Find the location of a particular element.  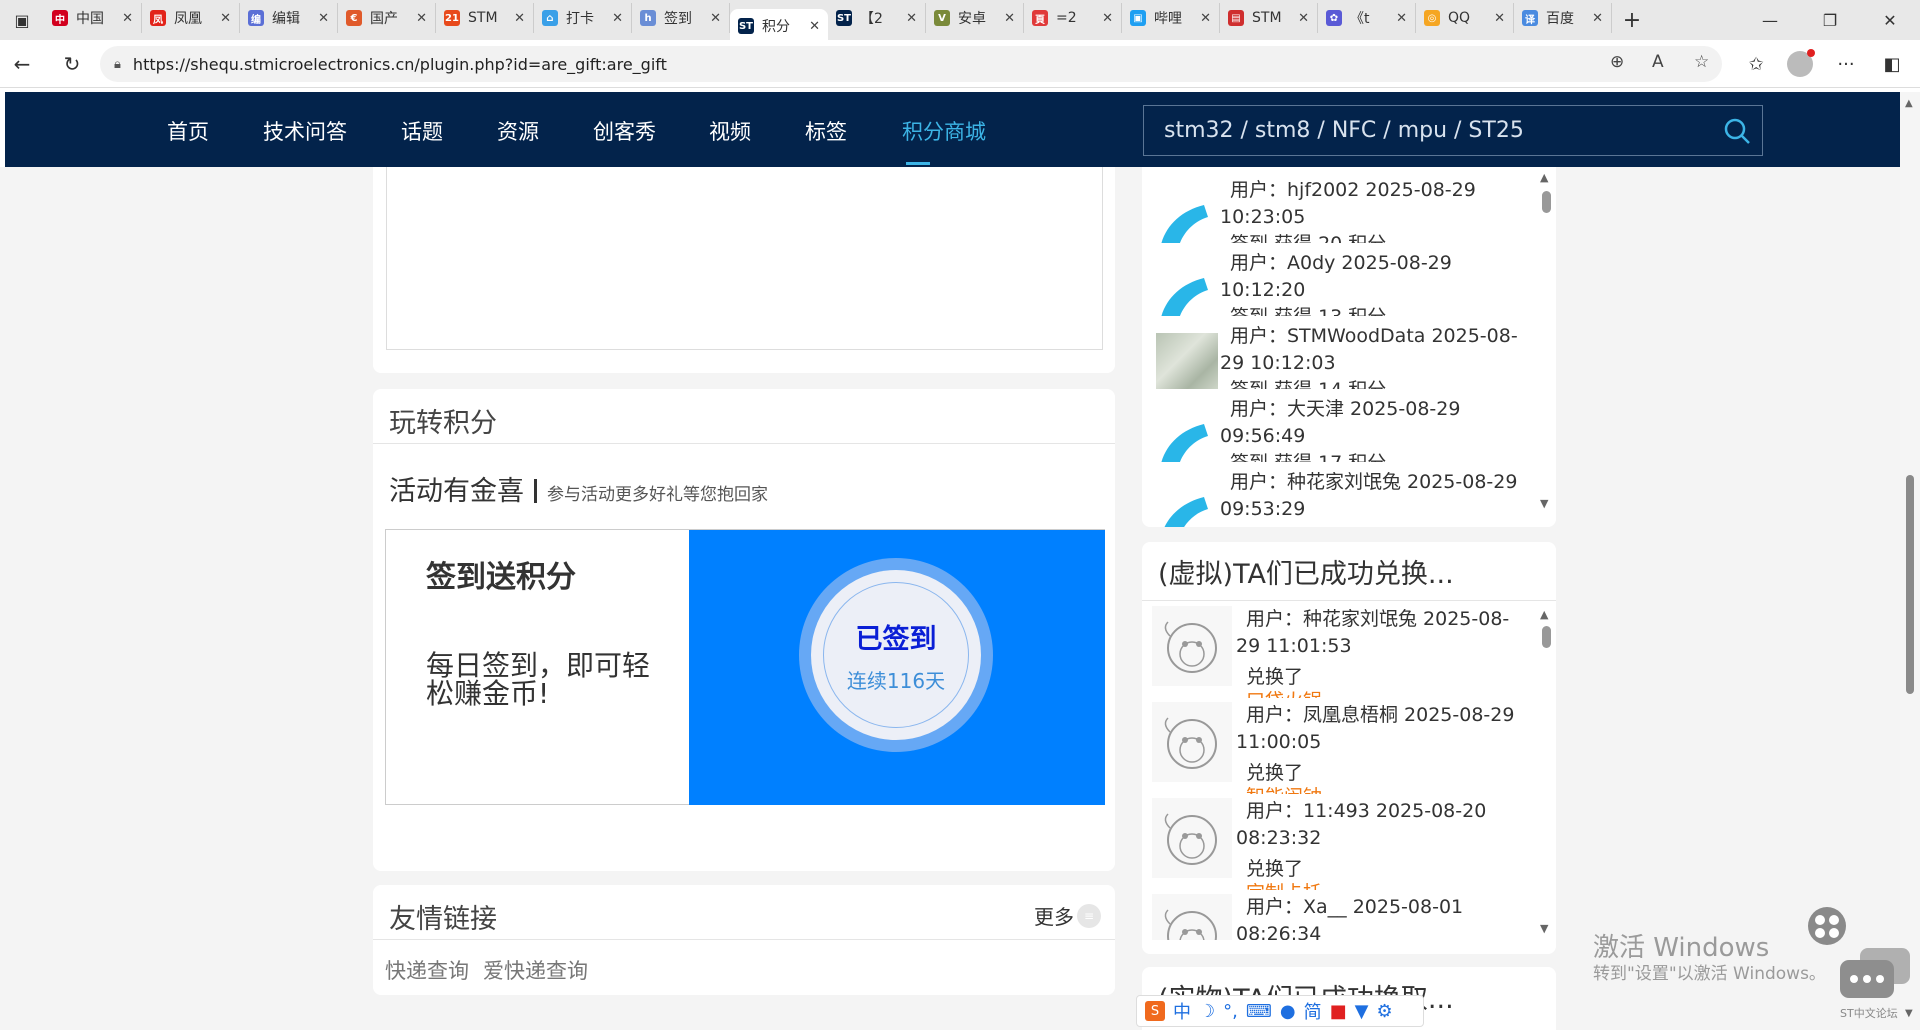

tab-5: ⌂ 打卡 ✕ is located at coordinates (583, 18).